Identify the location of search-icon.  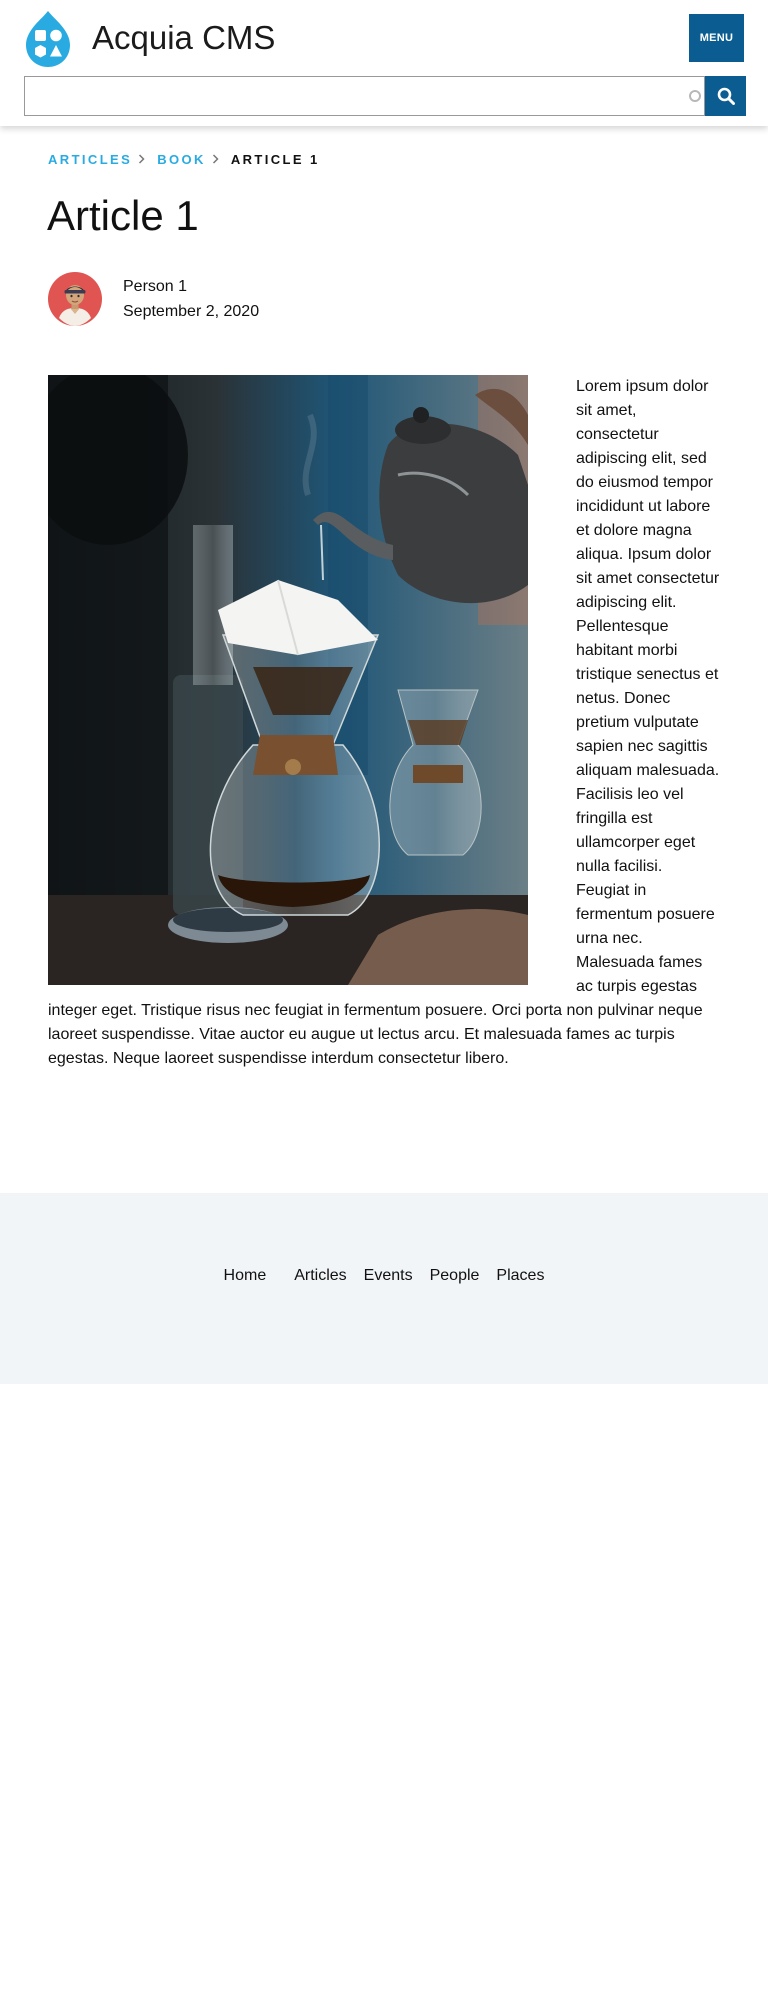
(726, 96).